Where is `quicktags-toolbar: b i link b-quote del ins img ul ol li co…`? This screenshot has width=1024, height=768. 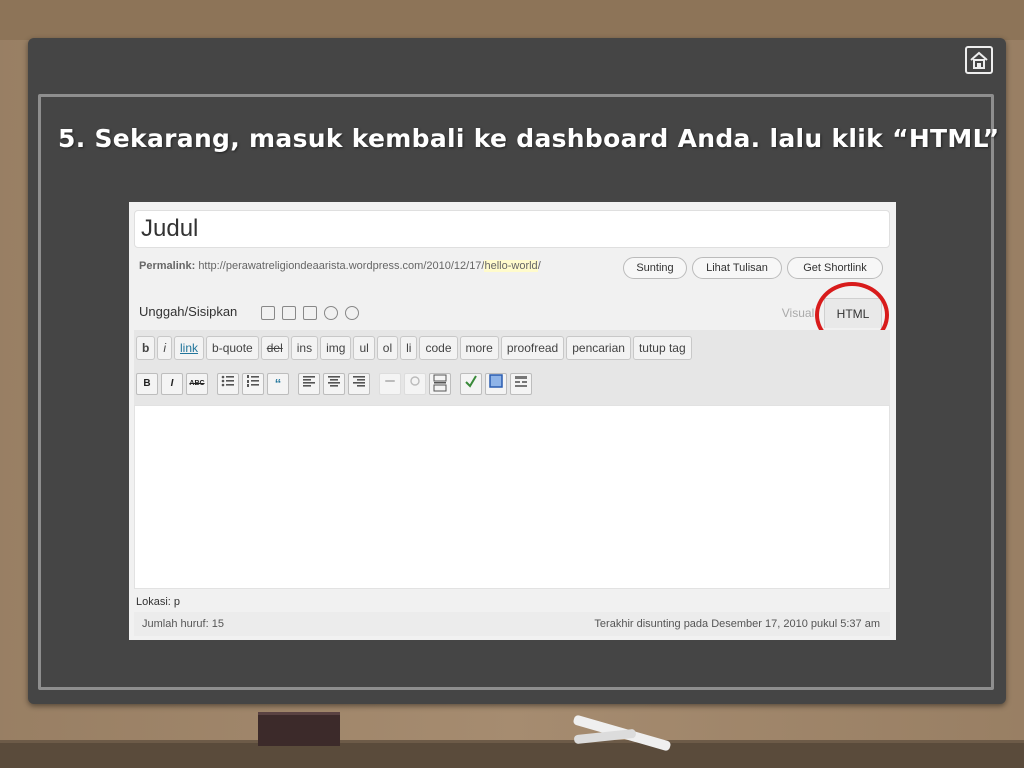
quicktags-toolbar: b i link b-quote del ins img ul ol li co… is located at coordinates (414, 348).